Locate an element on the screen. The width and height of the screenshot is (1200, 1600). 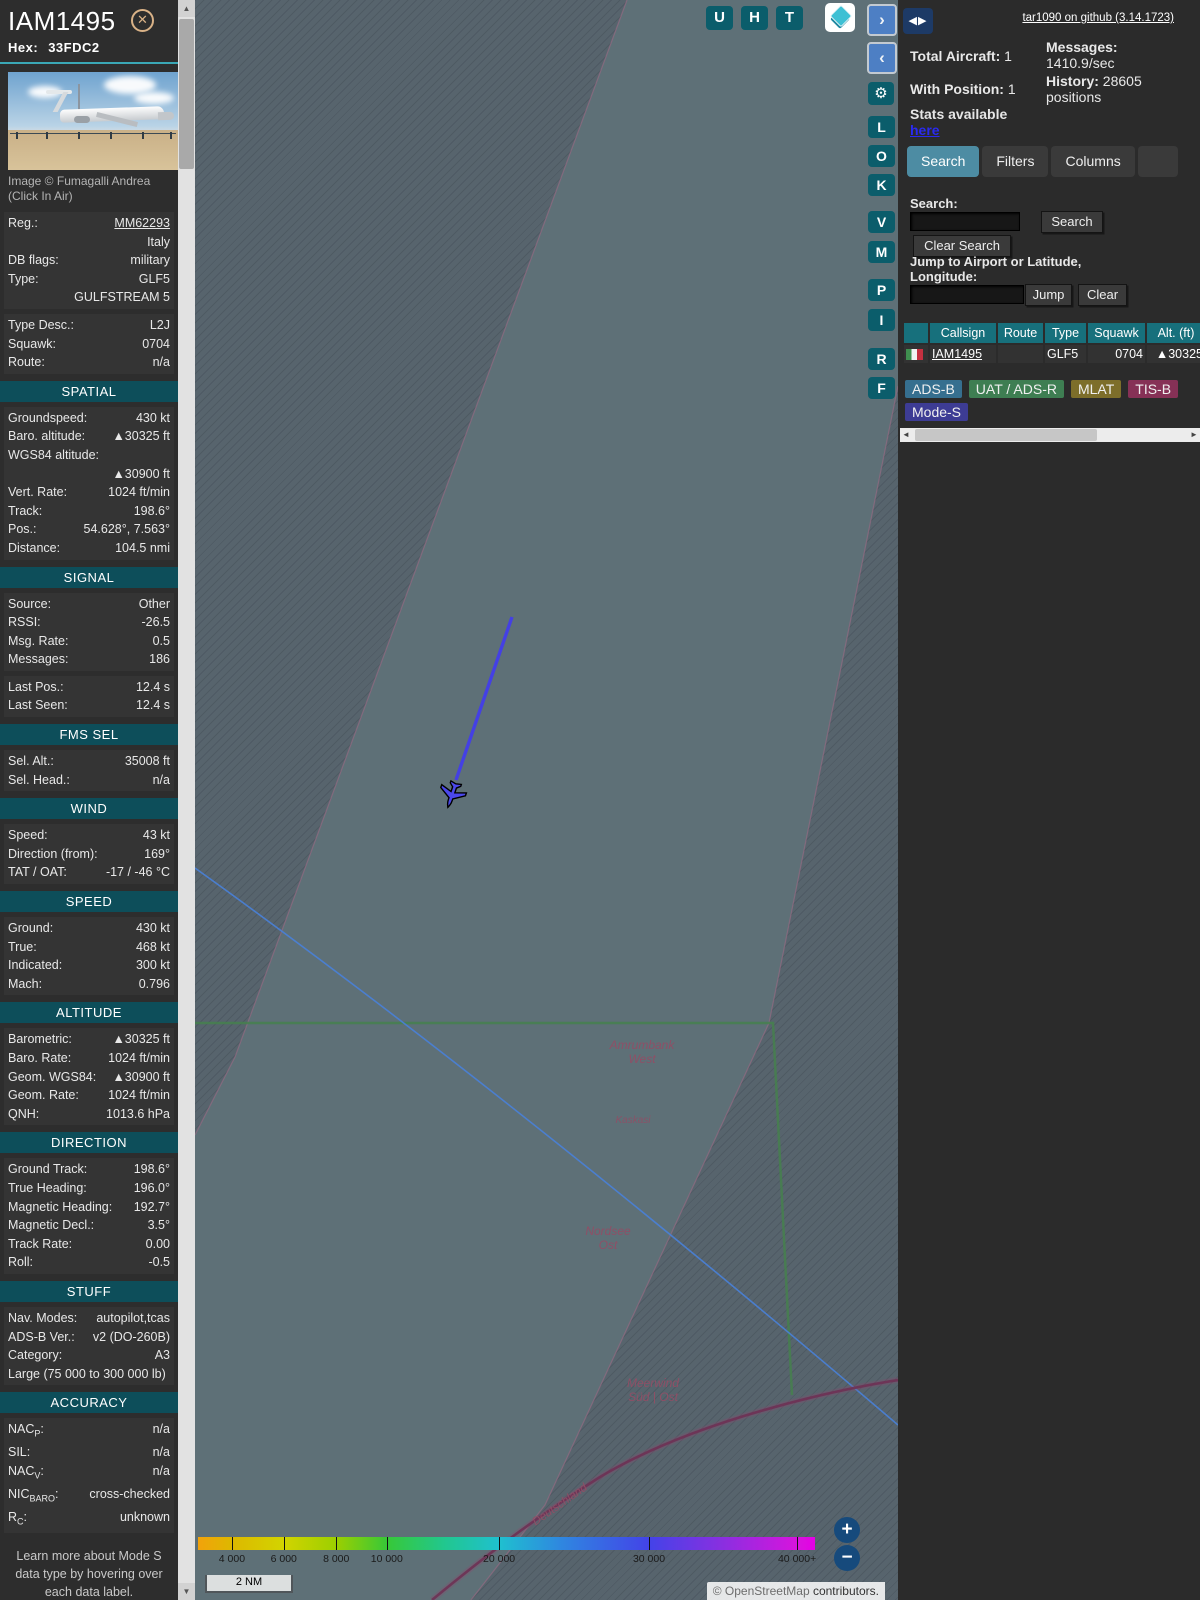
expand-right-button: › is located at coordinates (882, 20).